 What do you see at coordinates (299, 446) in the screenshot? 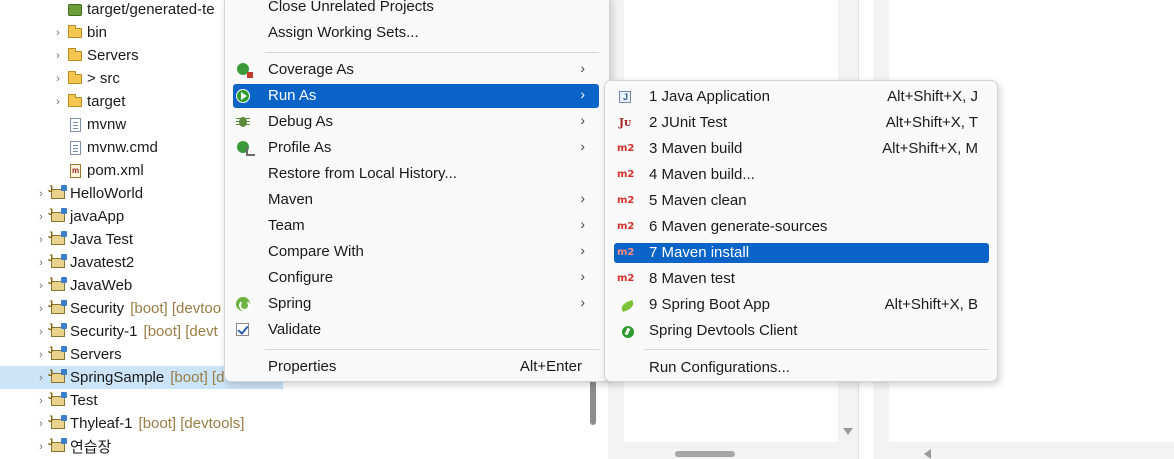
I see `tree-item-practice: › J 연습장` at bounding box center [299, 446].